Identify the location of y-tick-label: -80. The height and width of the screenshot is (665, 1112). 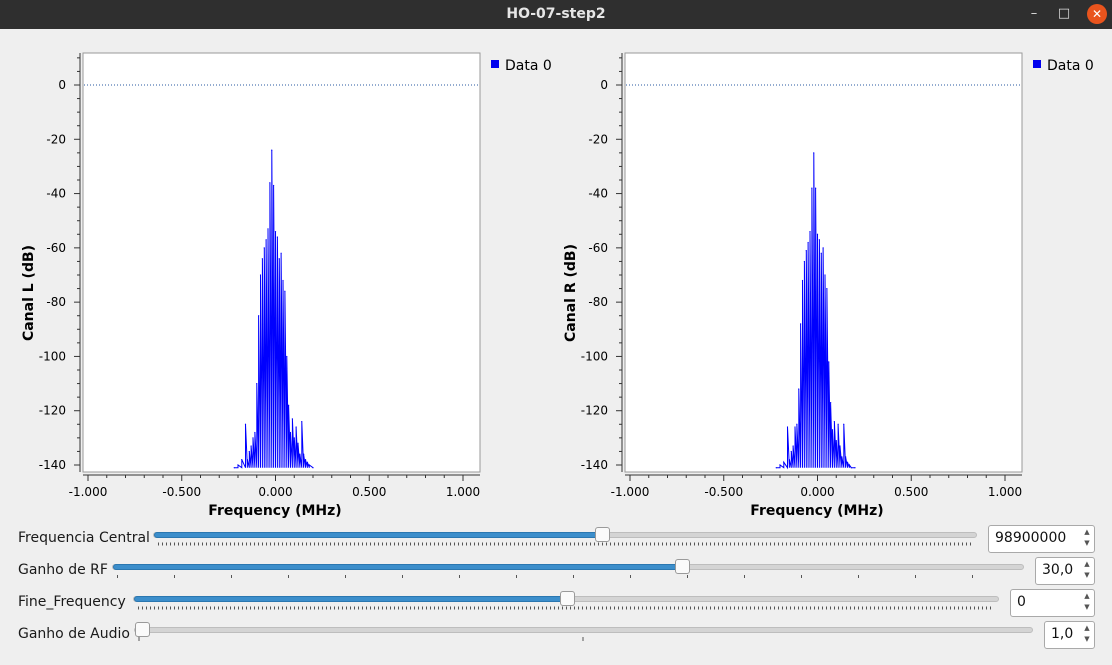
(598, 302).